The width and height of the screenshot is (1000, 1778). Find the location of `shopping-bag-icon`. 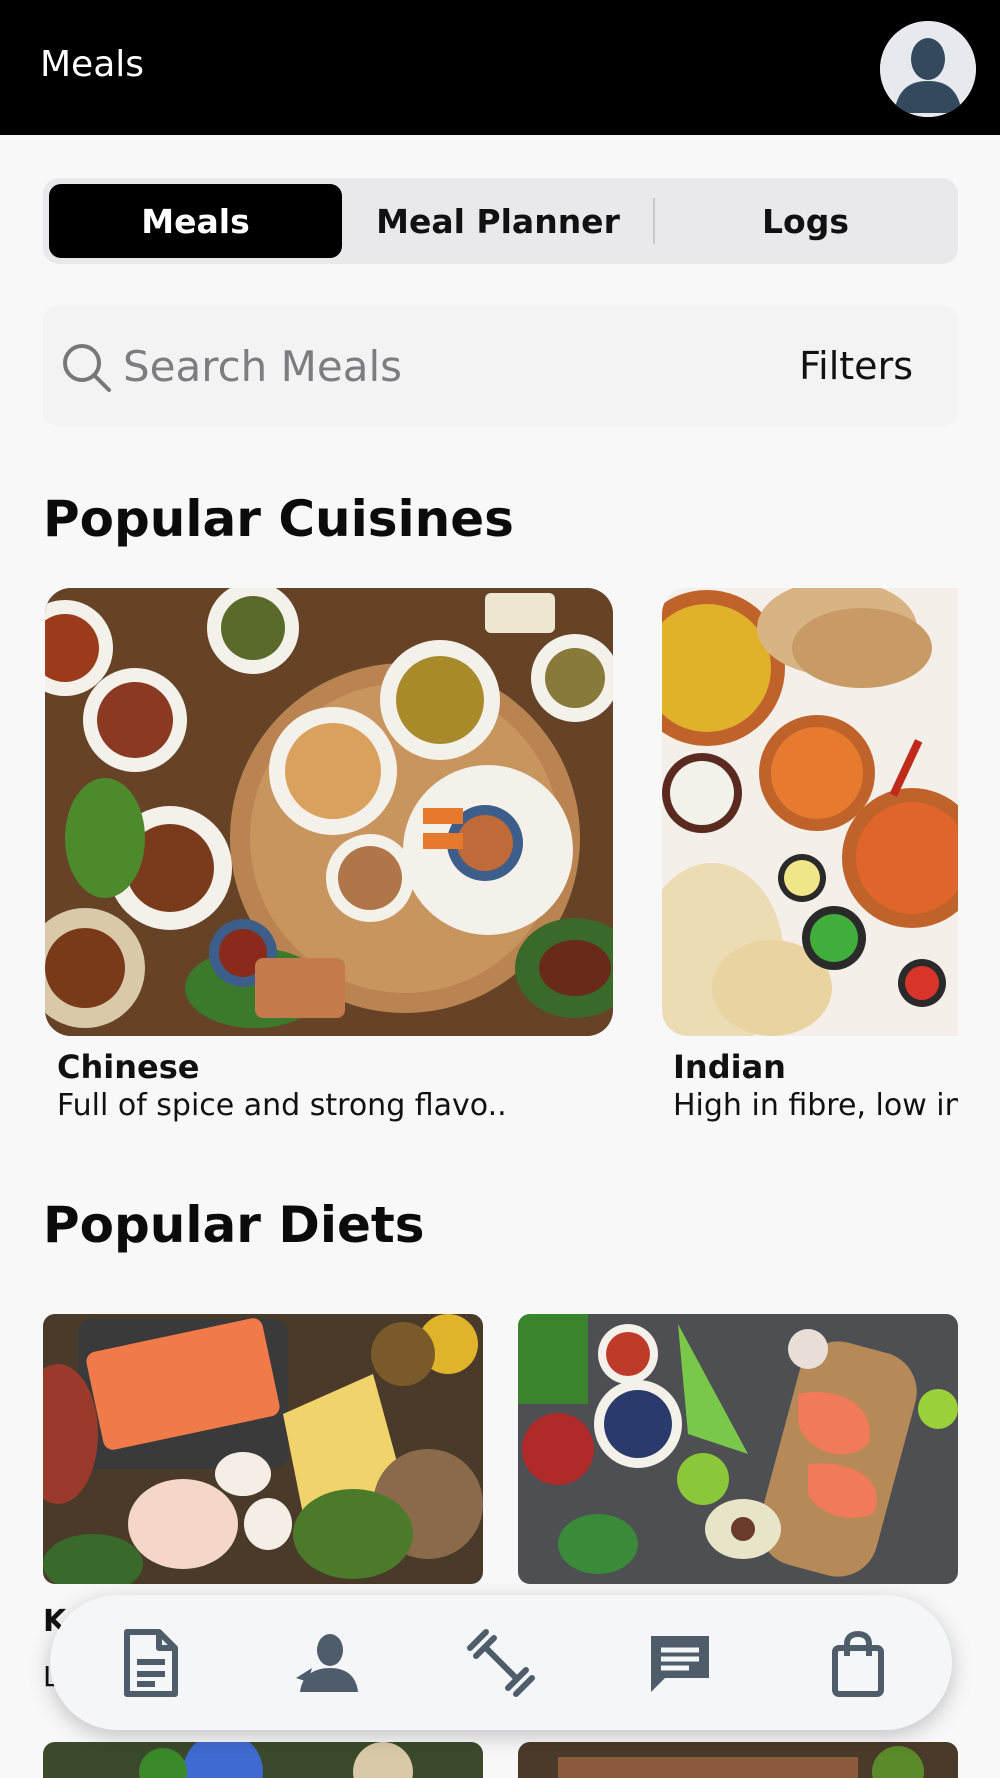

shopping-bag-icon is located at coordinates (858, 1663).